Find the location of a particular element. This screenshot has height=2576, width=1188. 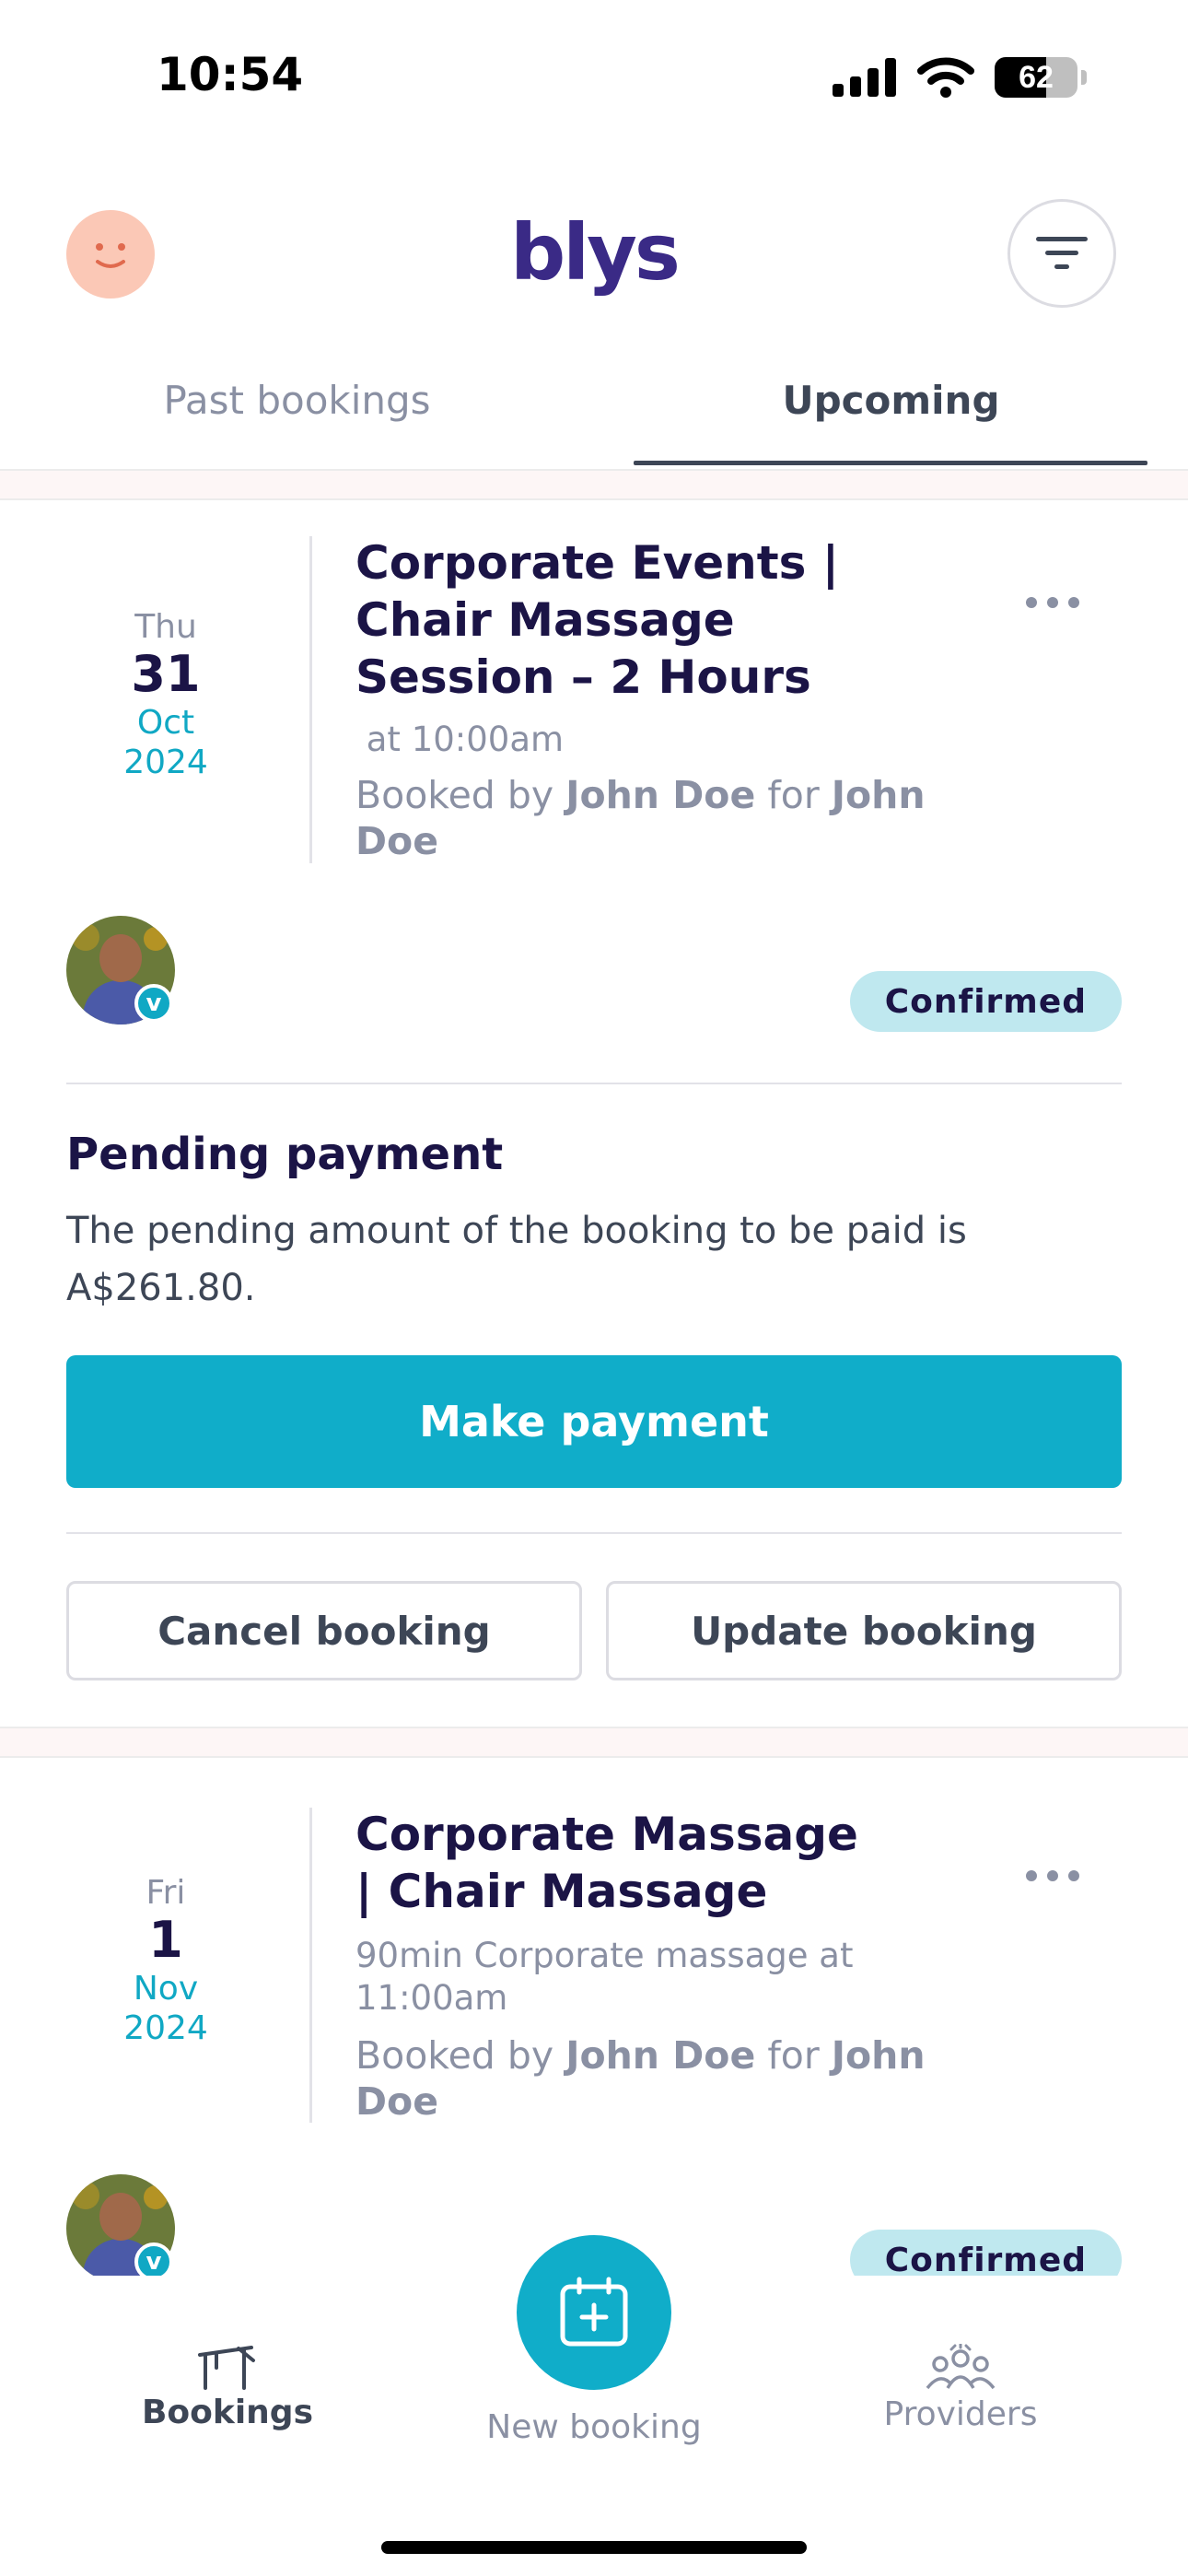

nav-new-booking: New booking is located at coordinates (594, 2427).